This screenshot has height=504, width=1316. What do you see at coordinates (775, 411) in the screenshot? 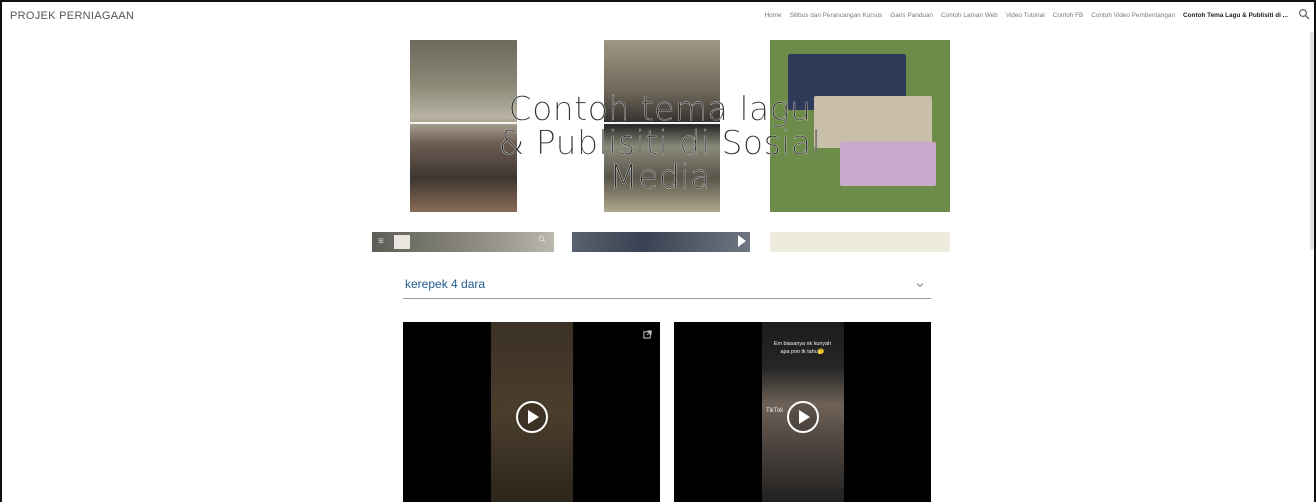
I see `tiktok-watermark: TikTok` at bounding box center [775, 411].